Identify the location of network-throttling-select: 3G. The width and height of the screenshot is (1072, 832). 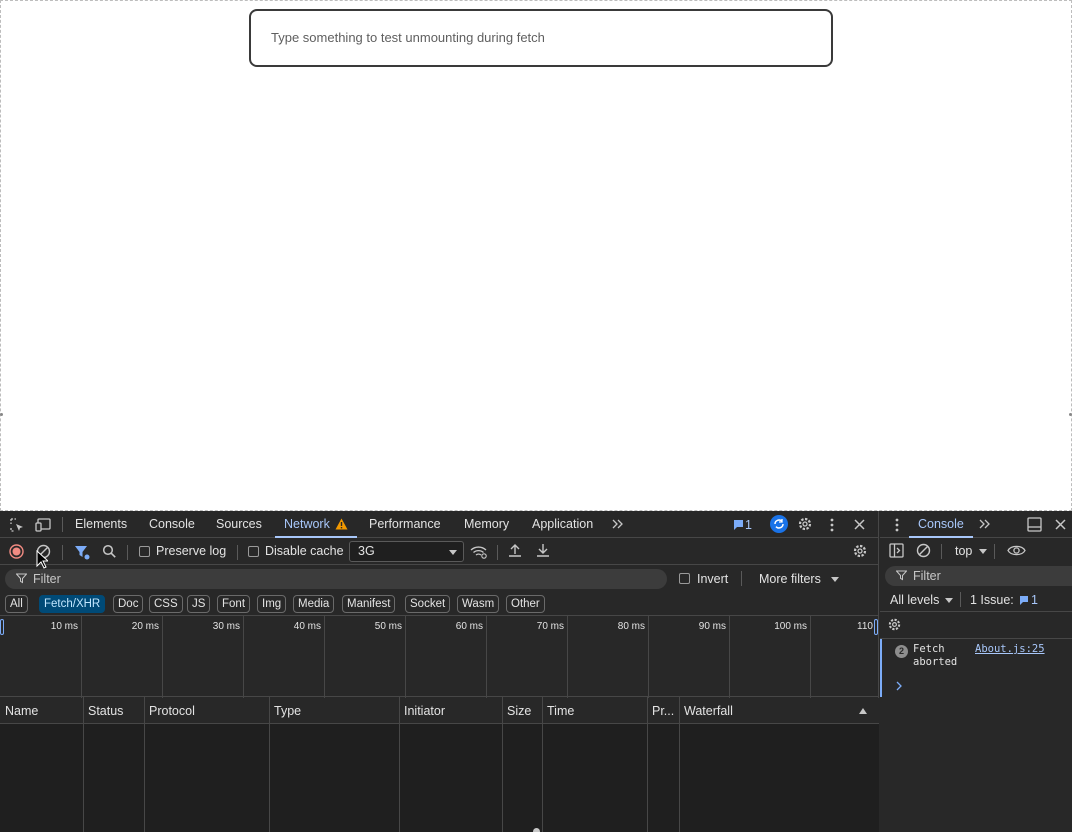
(406, 551).